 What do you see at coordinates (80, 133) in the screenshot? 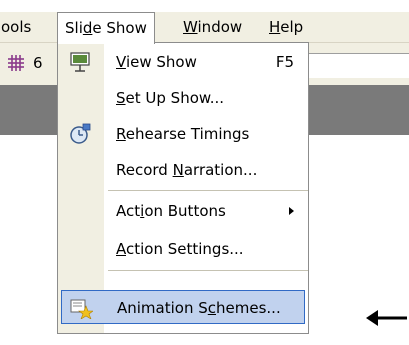
I see `stopwatch-icon` at bounding box center [80, 133].